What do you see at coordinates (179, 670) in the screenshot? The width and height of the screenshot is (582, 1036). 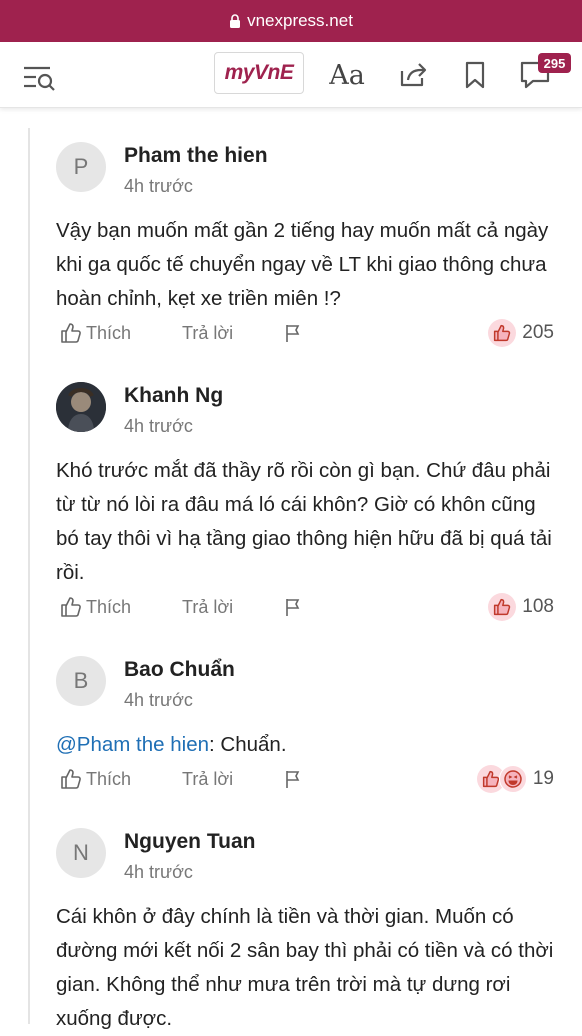 I see `comment-author: Bao Chuẩn` at bounding box center [179, 670].